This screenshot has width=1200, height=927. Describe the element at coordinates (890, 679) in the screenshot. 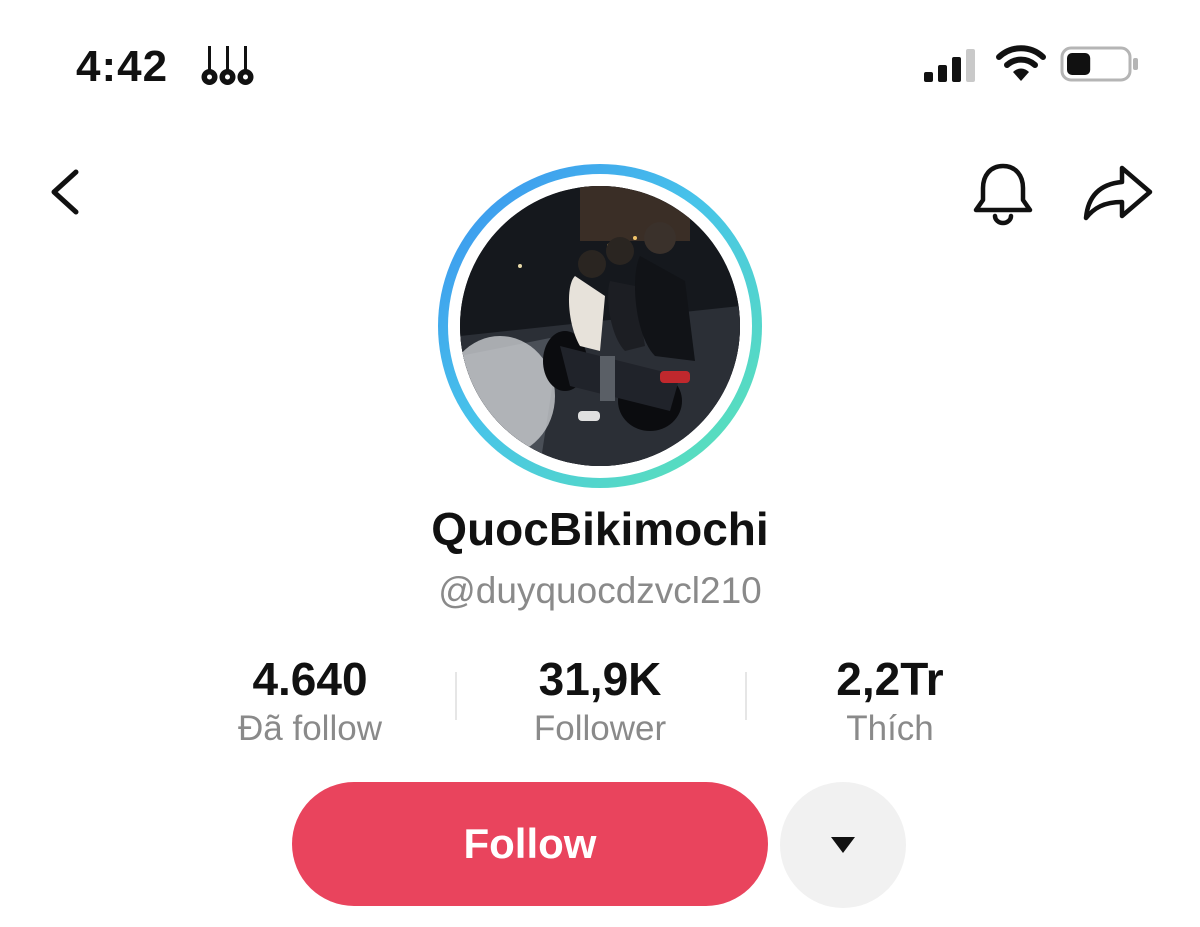

I see `stat-likes-value: 2,2Tr` at that location.